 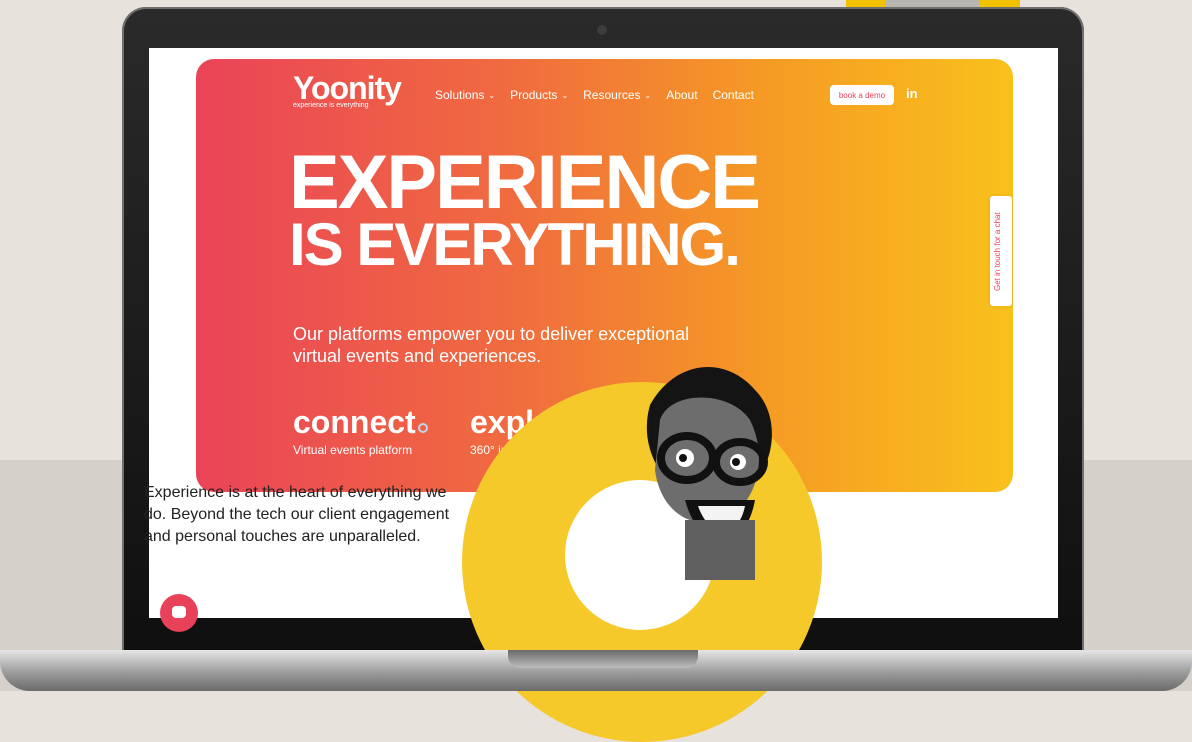 I want to click on hero-headline: EXPERIENCE IS EVERYTHING., so click(x=525, y=209).